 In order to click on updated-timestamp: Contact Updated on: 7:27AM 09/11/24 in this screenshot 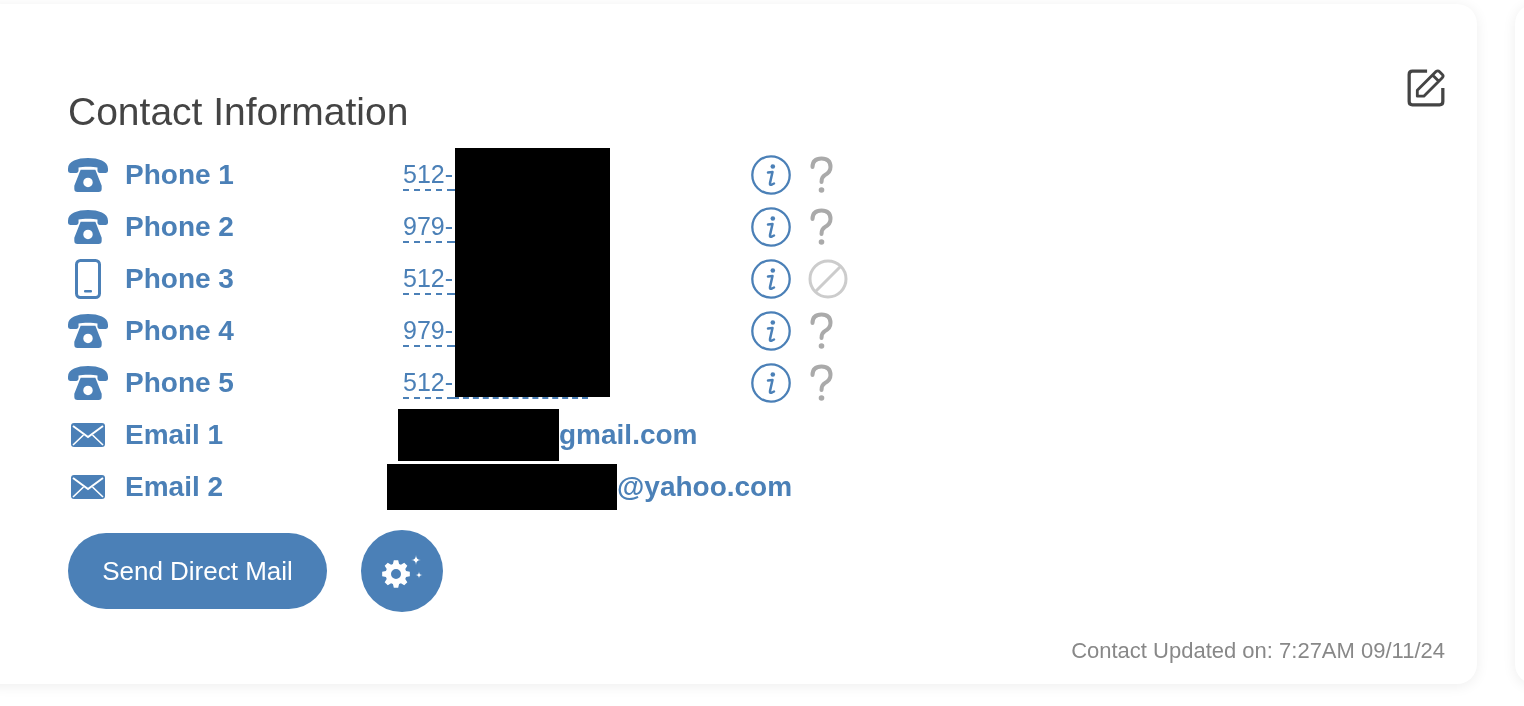, I will do `click(1258, 651)`.